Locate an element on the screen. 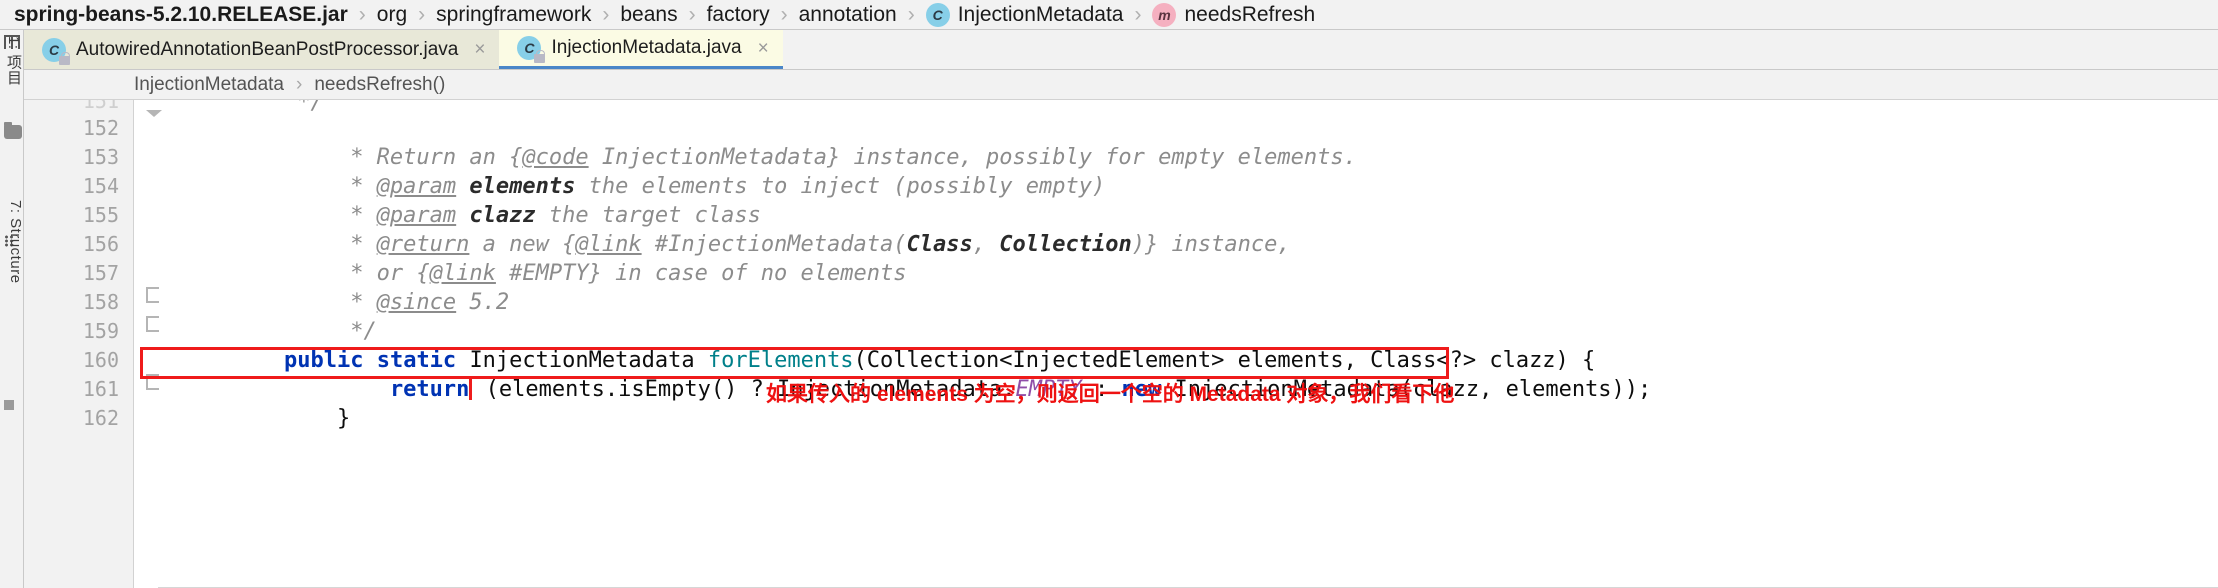  javadoc-param-name: clazz is located at coordinates (502, 215).